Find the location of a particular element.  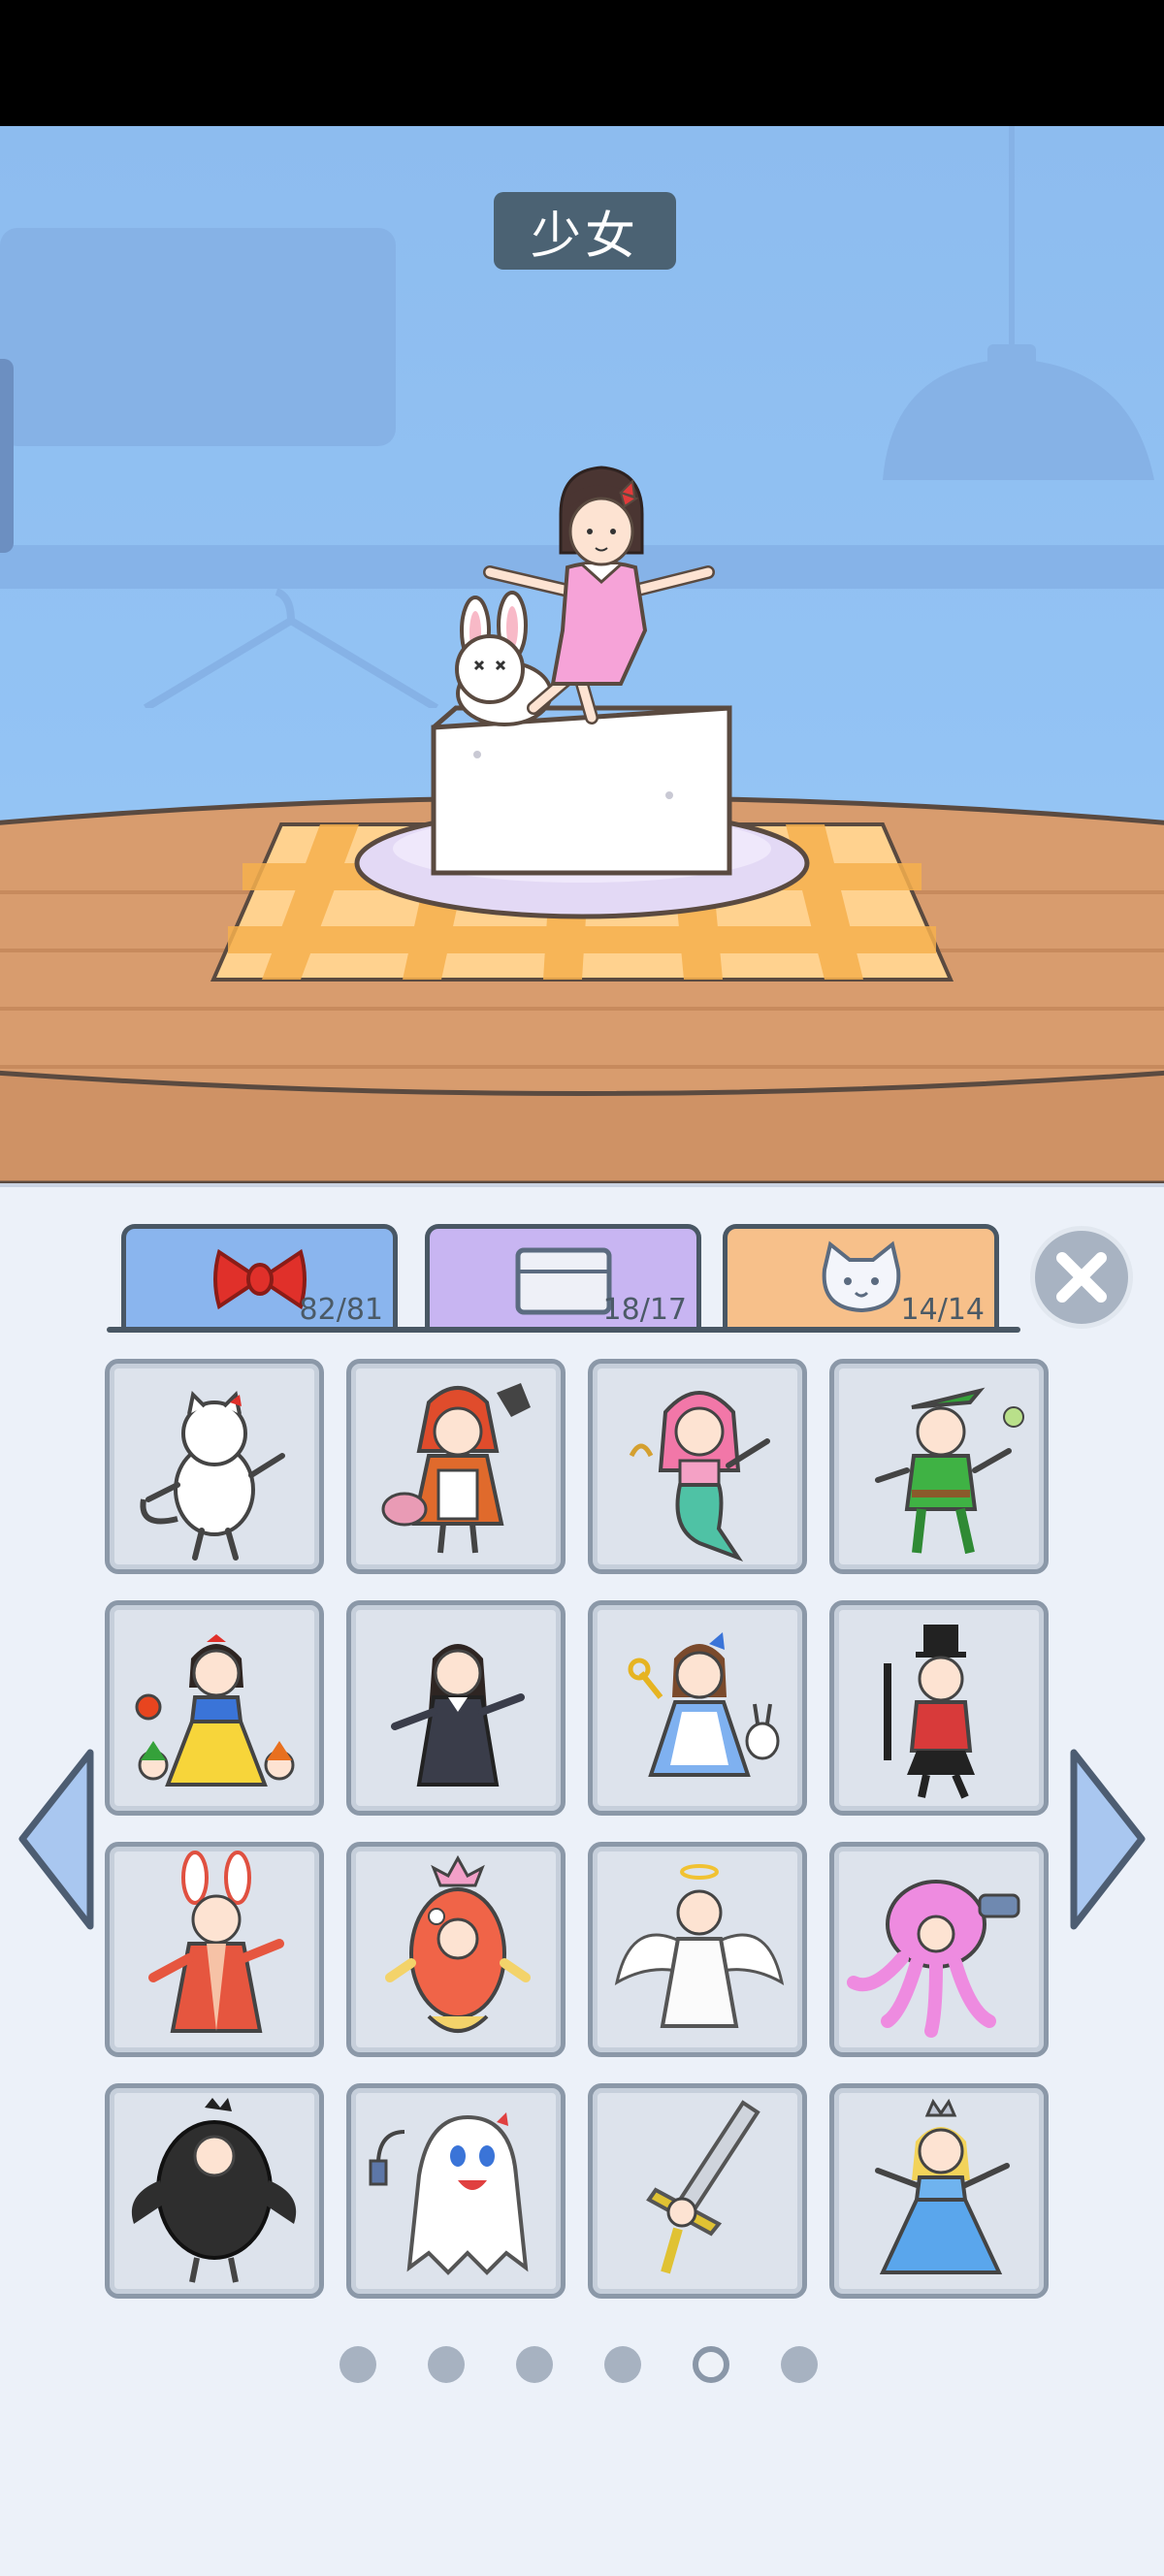

costume-tile-alice is located at coordinates (697, 1708).